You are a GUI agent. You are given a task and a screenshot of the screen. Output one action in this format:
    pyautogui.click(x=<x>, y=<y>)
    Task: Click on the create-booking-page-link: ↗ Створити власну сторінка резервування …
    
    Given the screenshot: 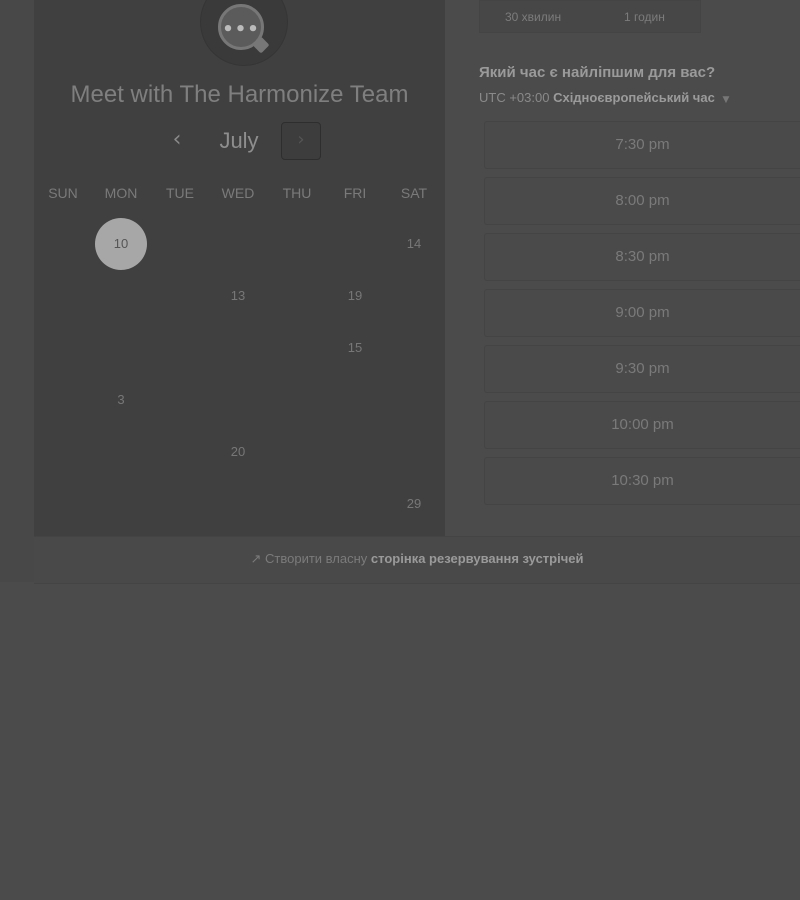 What is the action you would take?
    pyautogui.click(x=417, y=559)
    